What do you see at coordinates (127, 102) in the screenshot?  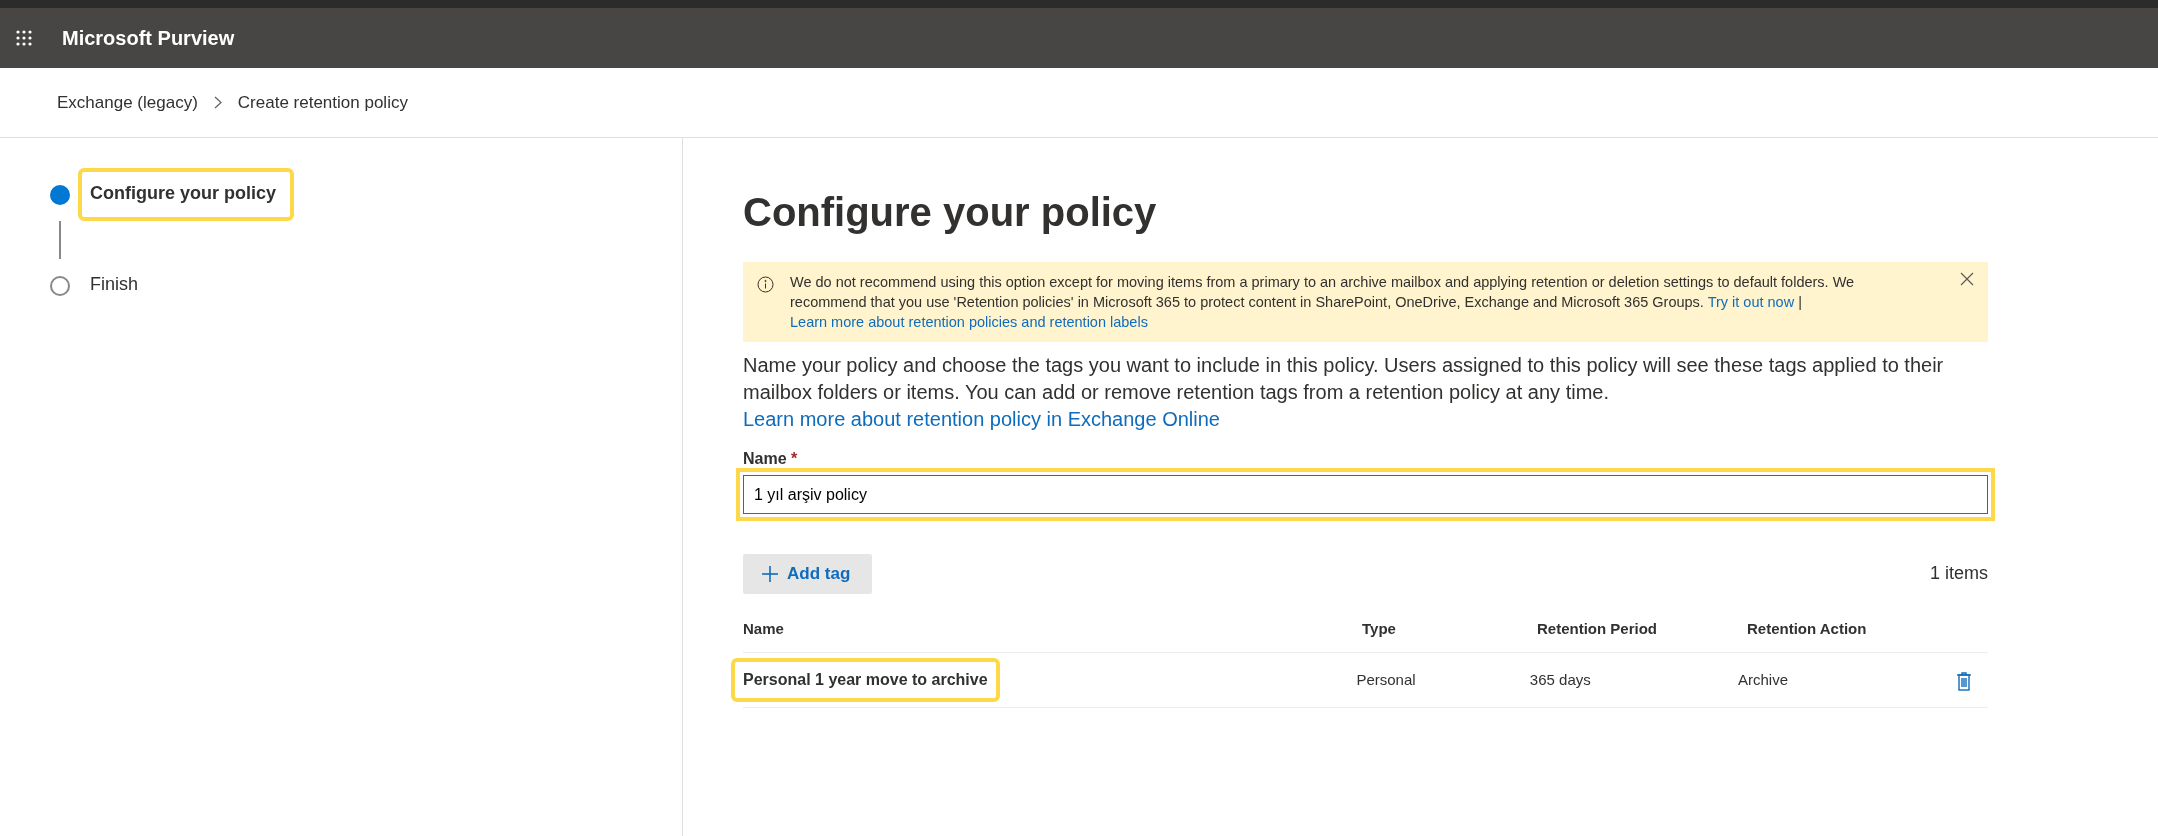 I see `breadcrumb-item: Exchange (legacy)` at bounding box center [127, 102].